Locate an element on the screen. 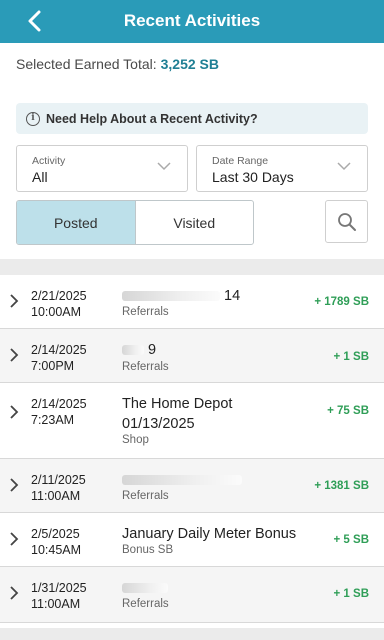 Image resolution: width=384 pixels, height=640 pixels. activity-date: 2/21/2025 10:00AM is located at coordinates (59, 304).